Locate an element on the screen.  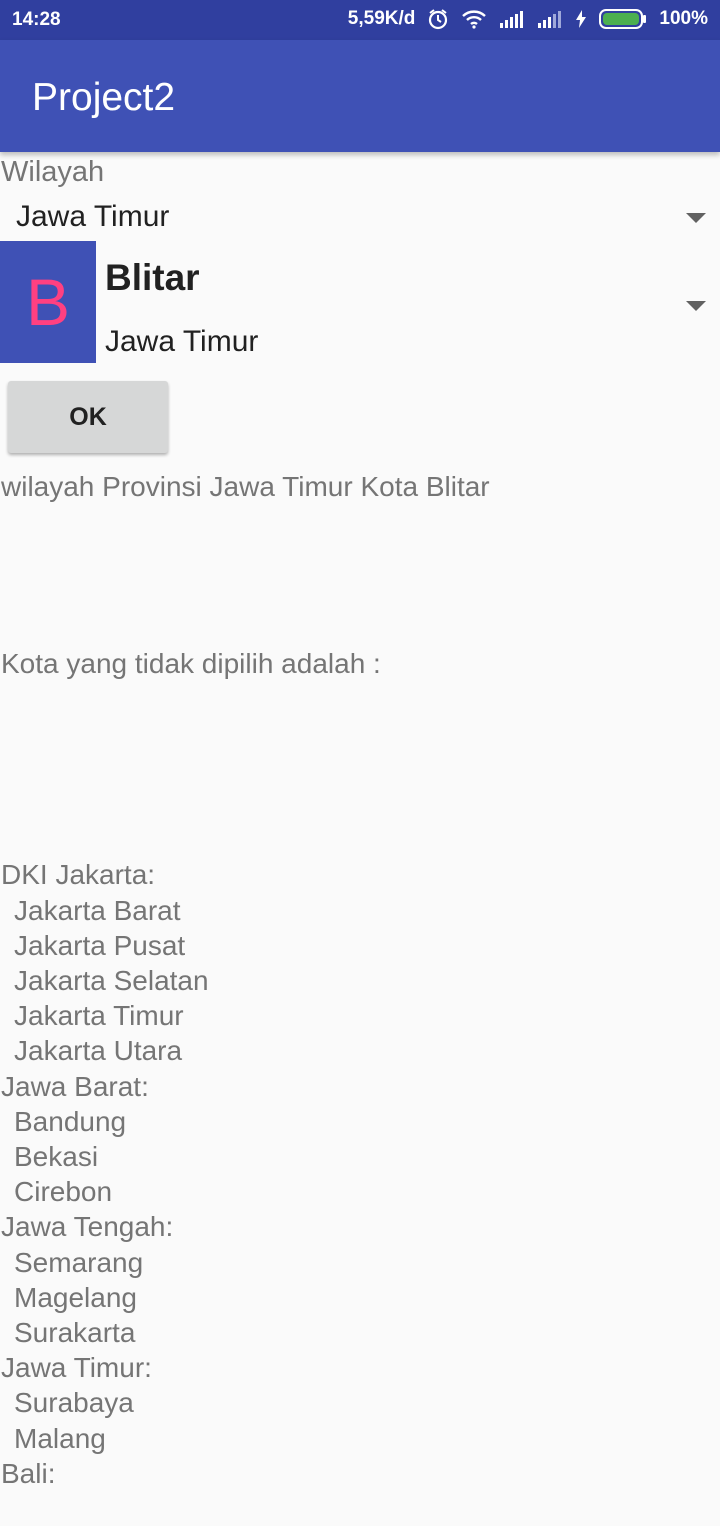
list-item: Jakarta Utara is located at coordinates (98, 1051).